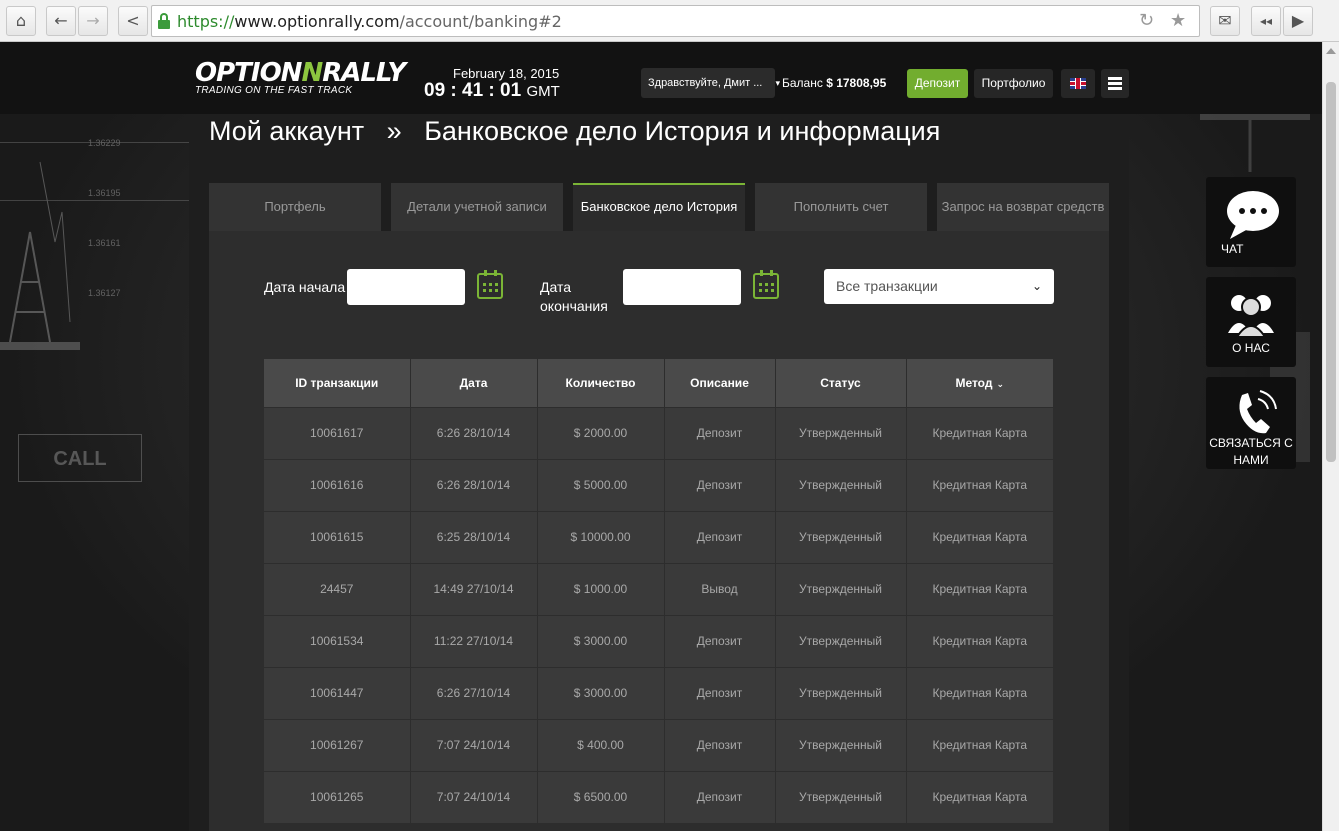  What do you see at coordinates (95, 322) in the screenshot?
I see `background-chart-left: 1.36229 1.36195 1.36161 1.36127 CALL` at bounding box center [95, 322].